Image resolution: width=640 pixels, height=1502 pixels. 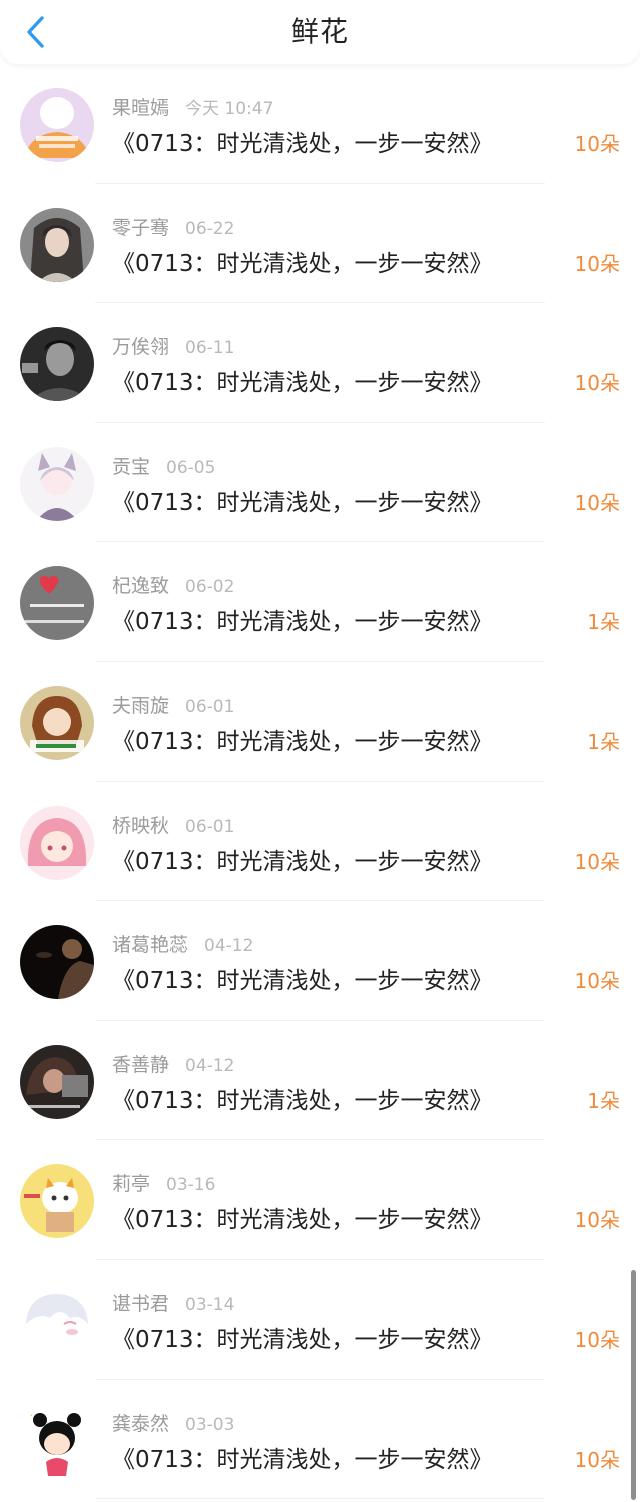 I want to click on sender-name-text: 桥映秋, so click(x=141, y=825).